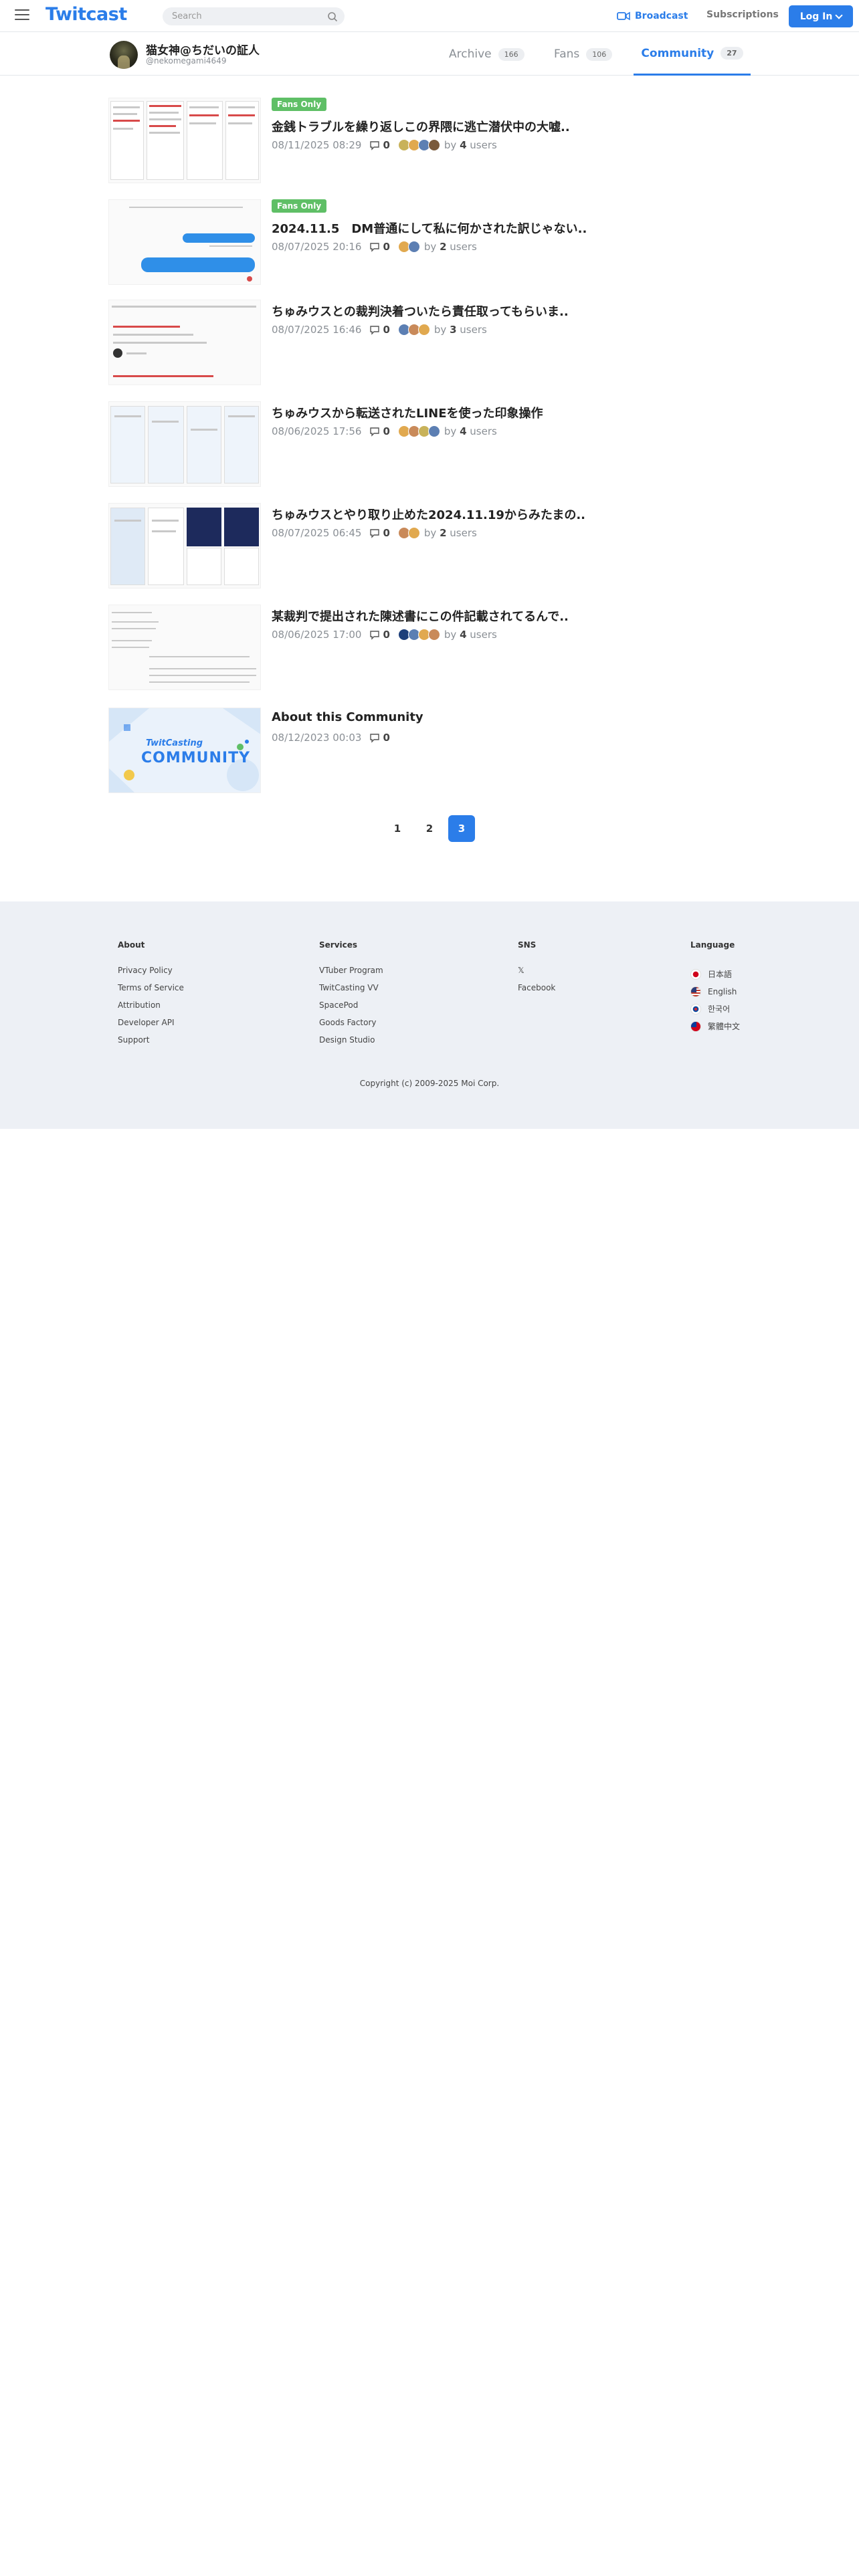 This screenshot has width=859, height=2576. I want to click on goods-factory-link: Goods Factory, so click(351, 1026).